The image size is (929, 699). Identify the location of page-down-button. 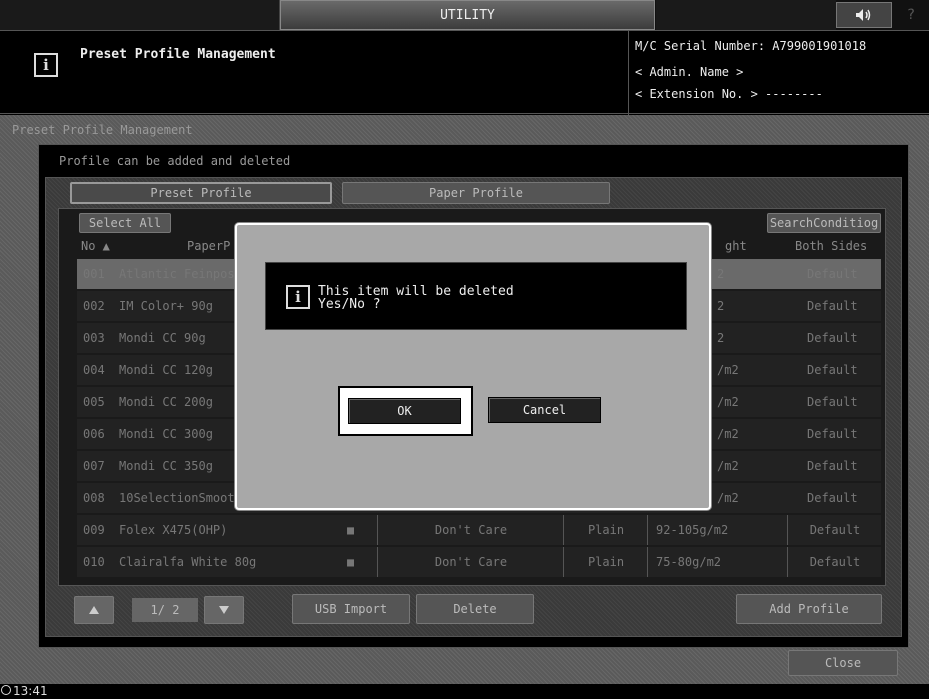
(224, 610).